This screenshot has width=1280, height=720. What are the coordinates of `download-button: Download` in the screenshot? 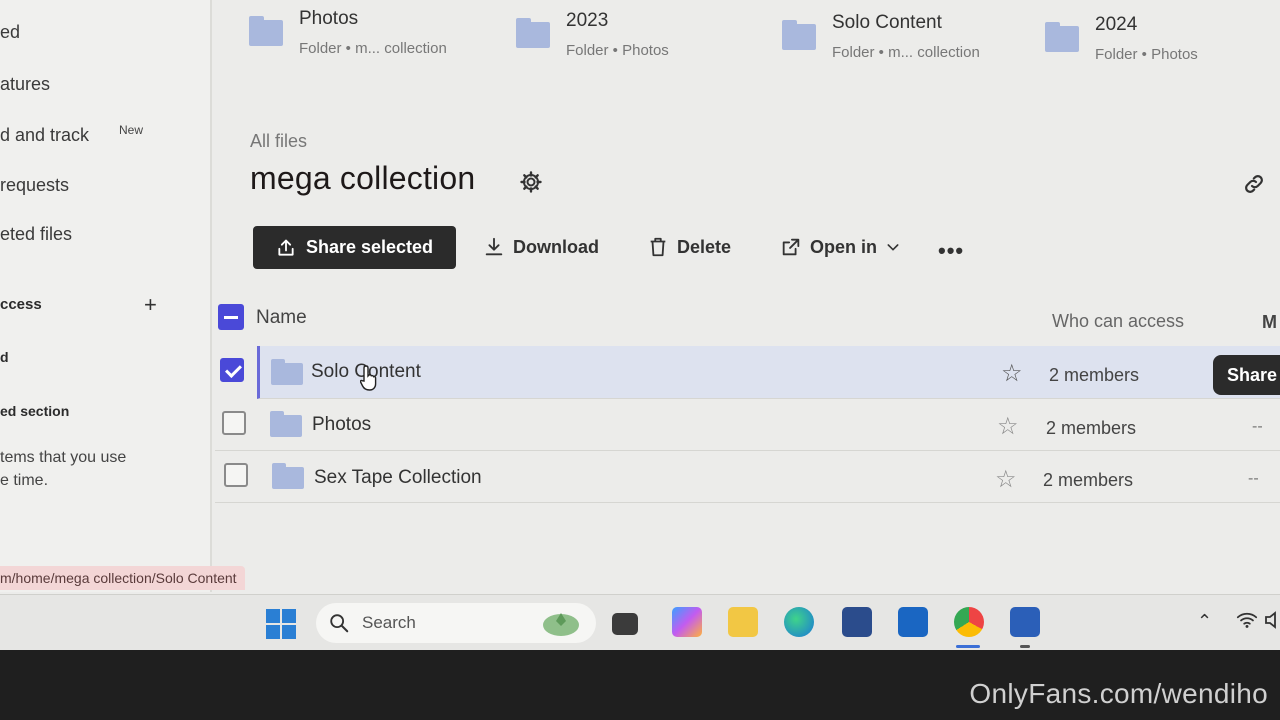 It's located at (541, 247).